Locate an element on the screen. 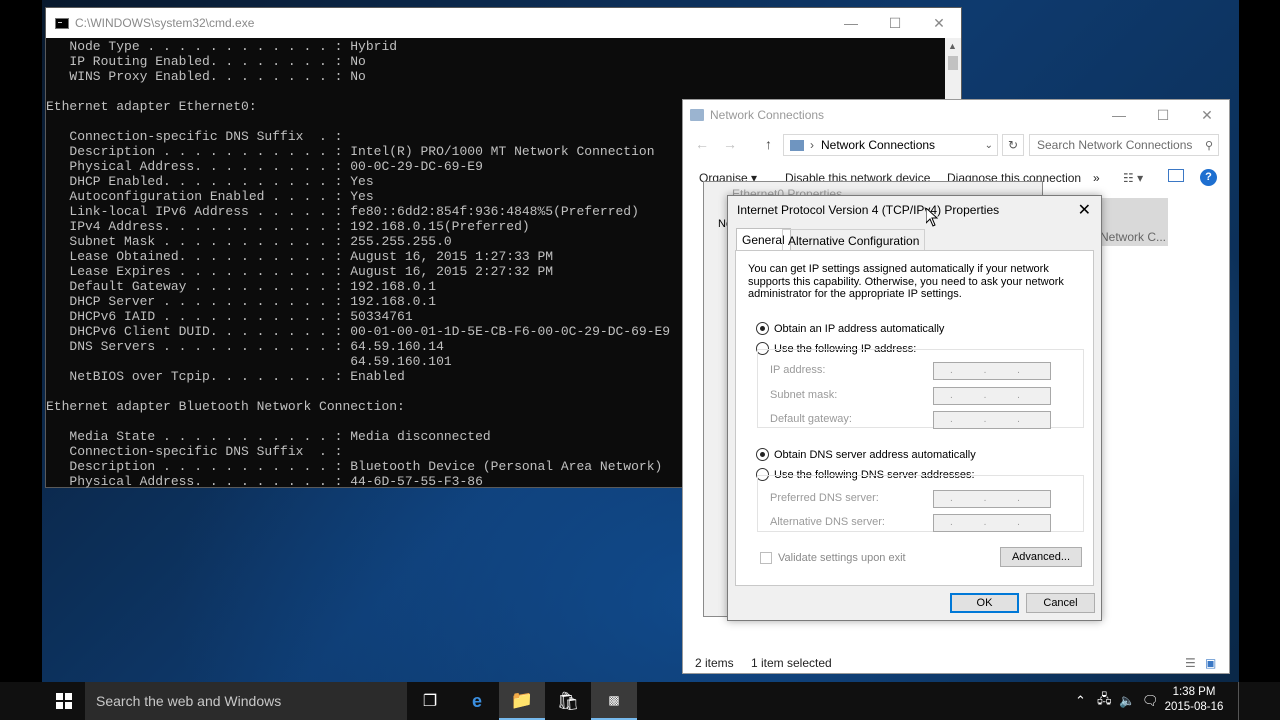  preferred-dns-label: Preferred DNS server: is located at coordinates (824, 498).